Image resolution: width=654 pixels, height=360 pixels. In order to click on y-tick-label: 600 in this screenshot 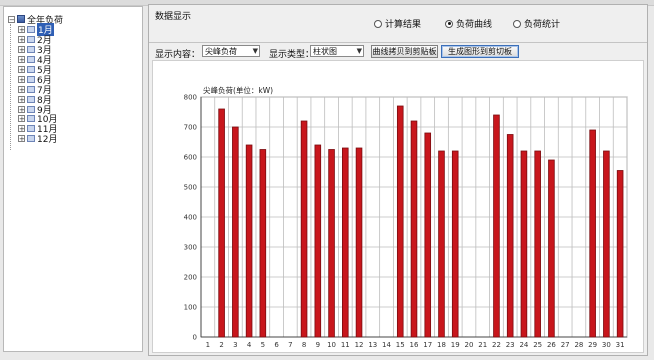, I will do `click(190, 158)`.